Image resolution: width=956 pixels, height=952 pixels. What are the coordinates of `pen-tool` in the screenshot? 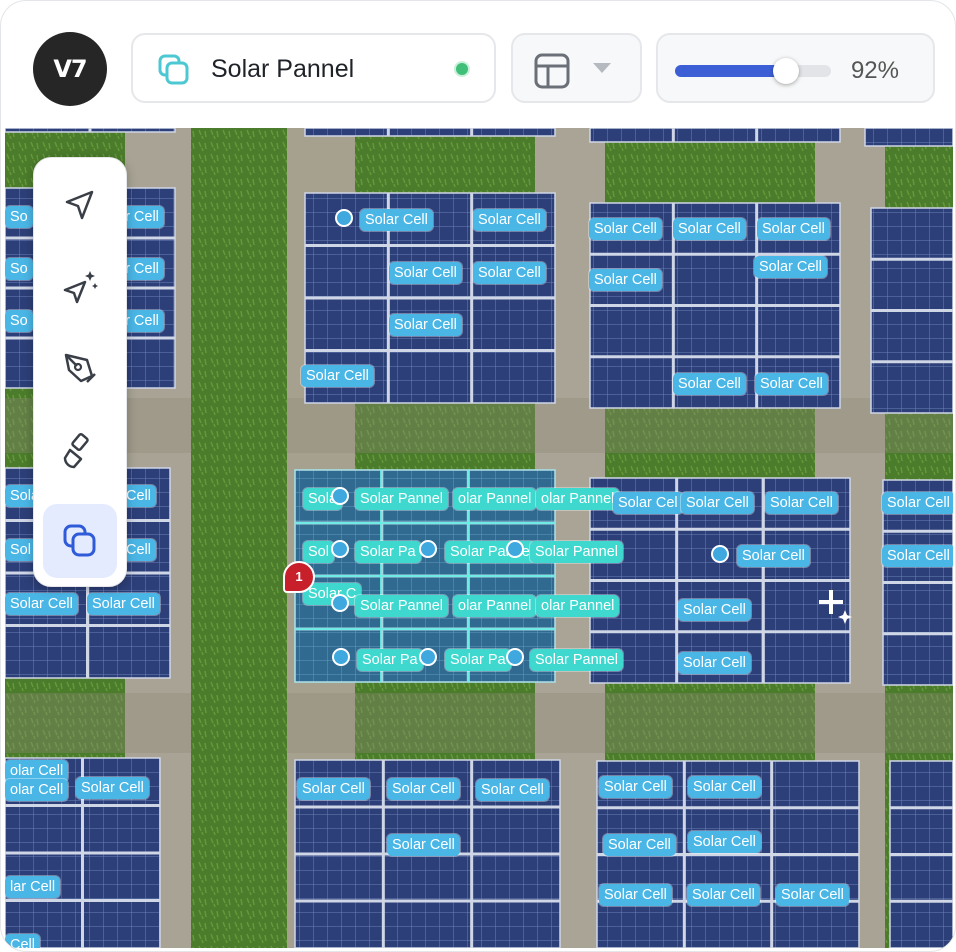 It's located at (80, 369).